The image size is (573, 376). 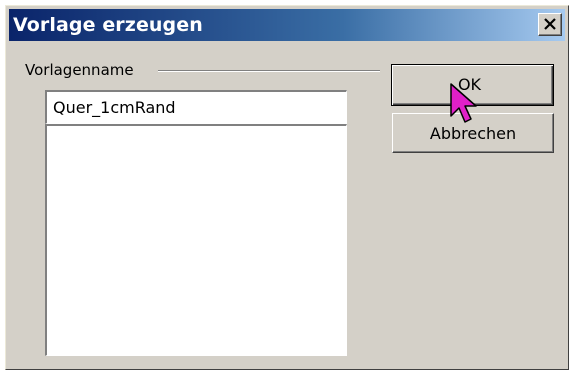 I want to click on dialog-title: Vorlage erzeugen, so click(x=108, y=25).